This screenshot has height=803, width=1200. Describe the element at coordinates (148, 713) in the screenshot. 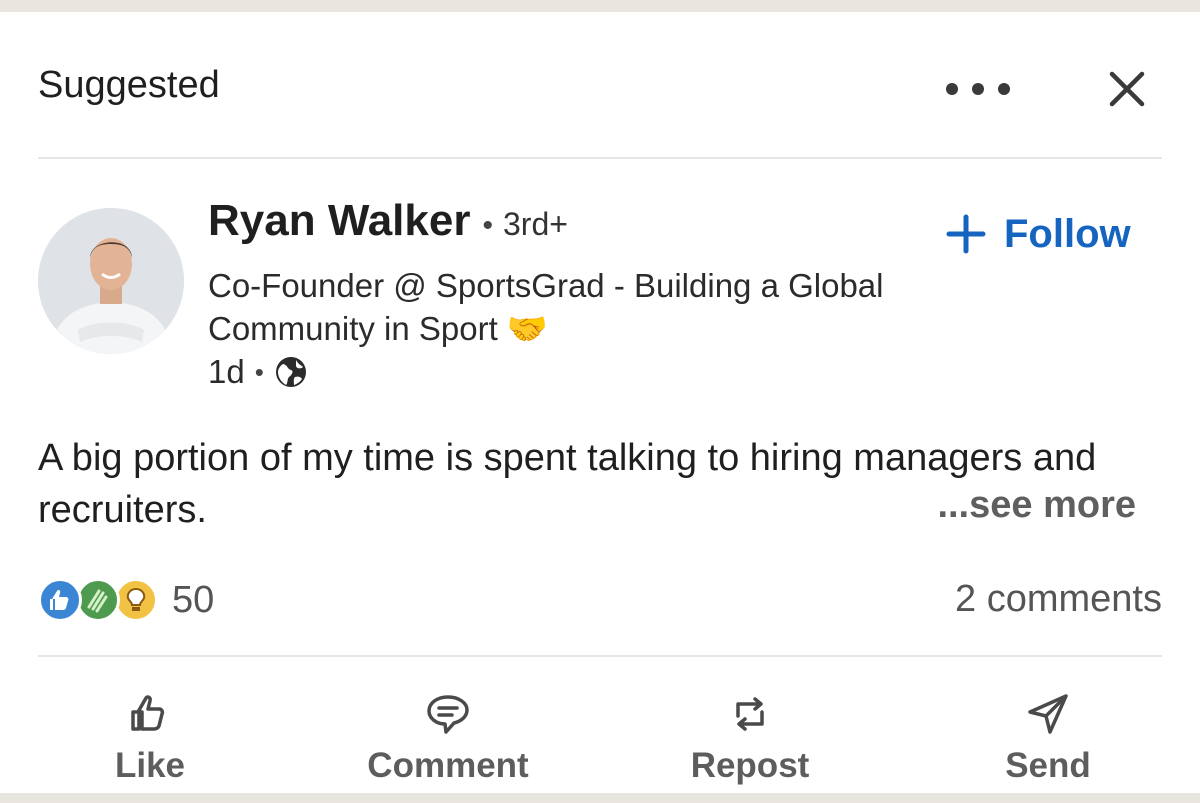

I see `thumbs-up-icon` at that location.